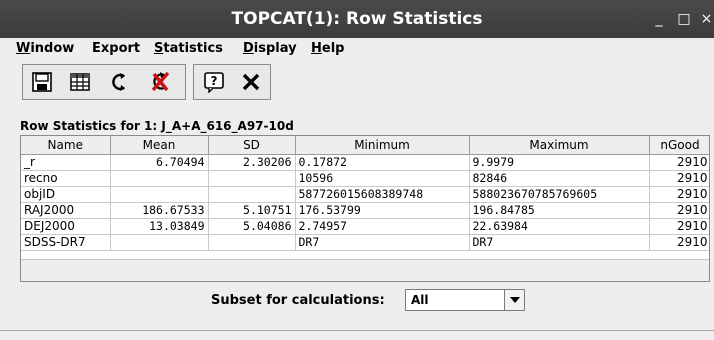  I want to click on close-icon, so click(251, 82).